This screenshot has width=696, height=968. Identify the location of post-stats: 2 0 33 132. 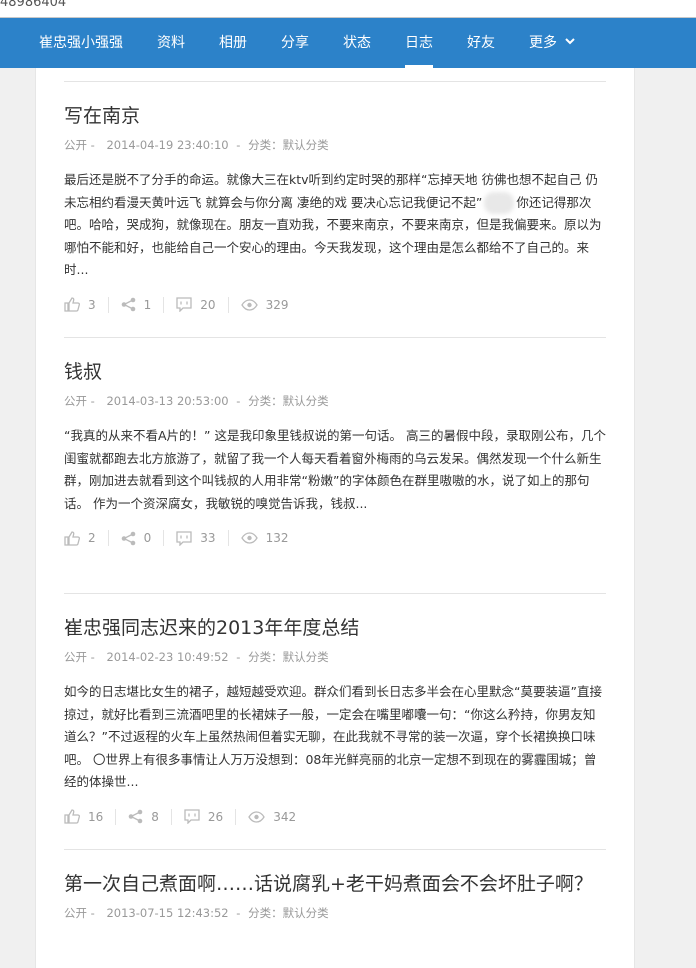
(335, 538).